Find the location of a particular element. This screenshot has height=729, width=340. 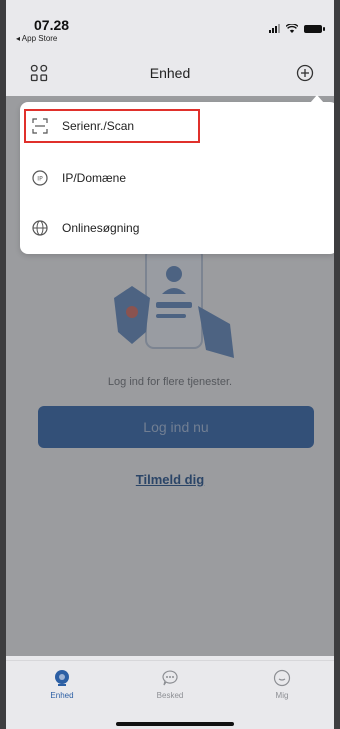

add-circle-icon is located at coordinates (305, 73).